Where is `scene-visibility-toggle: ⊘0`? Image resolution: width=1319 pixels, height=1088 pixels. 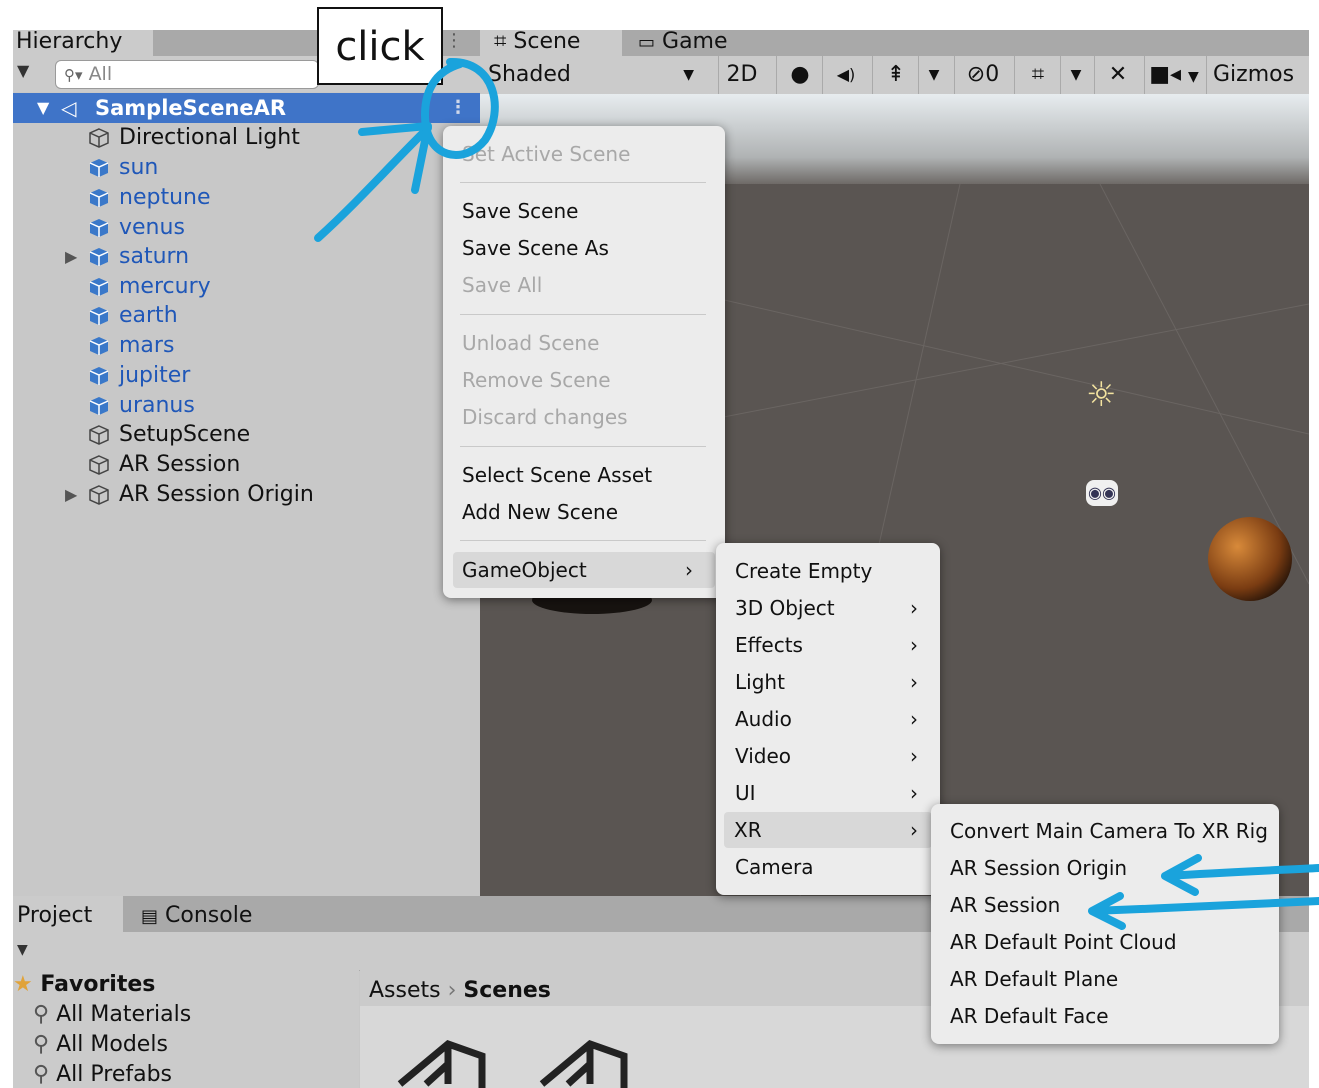
scene-visibility-toggle: ⊘0 is located at coordinates (982, 75).